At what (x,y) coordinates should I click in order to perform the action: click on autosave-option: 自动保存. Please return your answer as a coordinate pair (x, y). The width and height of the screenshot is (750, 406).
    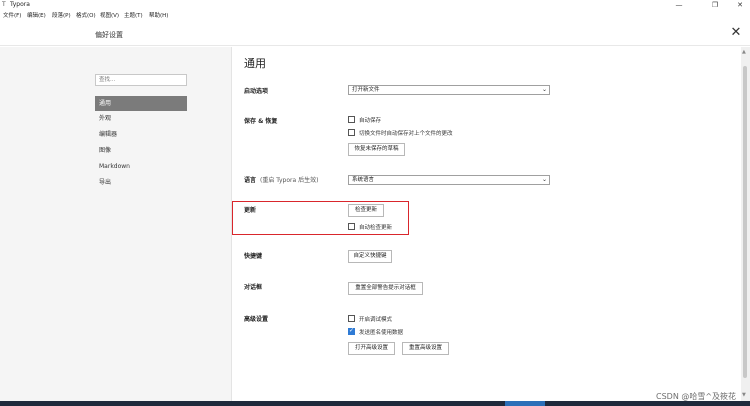
    Looking at the image, I should click on (364, 120).